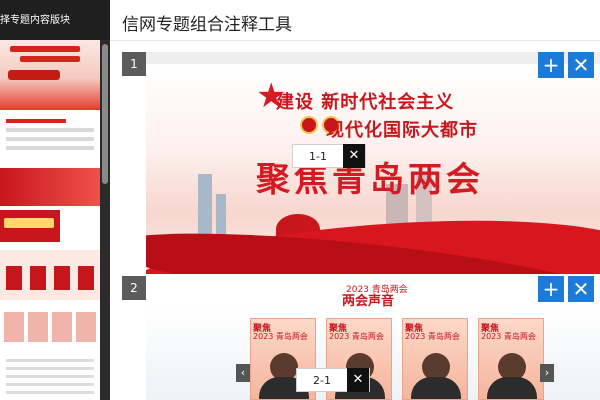 The width and height of the screenshot is (600, 400). What do you see at coordinates (50, 377) in the screenshot?
I see `thumbnail-list` at bounding box center [50, 377].